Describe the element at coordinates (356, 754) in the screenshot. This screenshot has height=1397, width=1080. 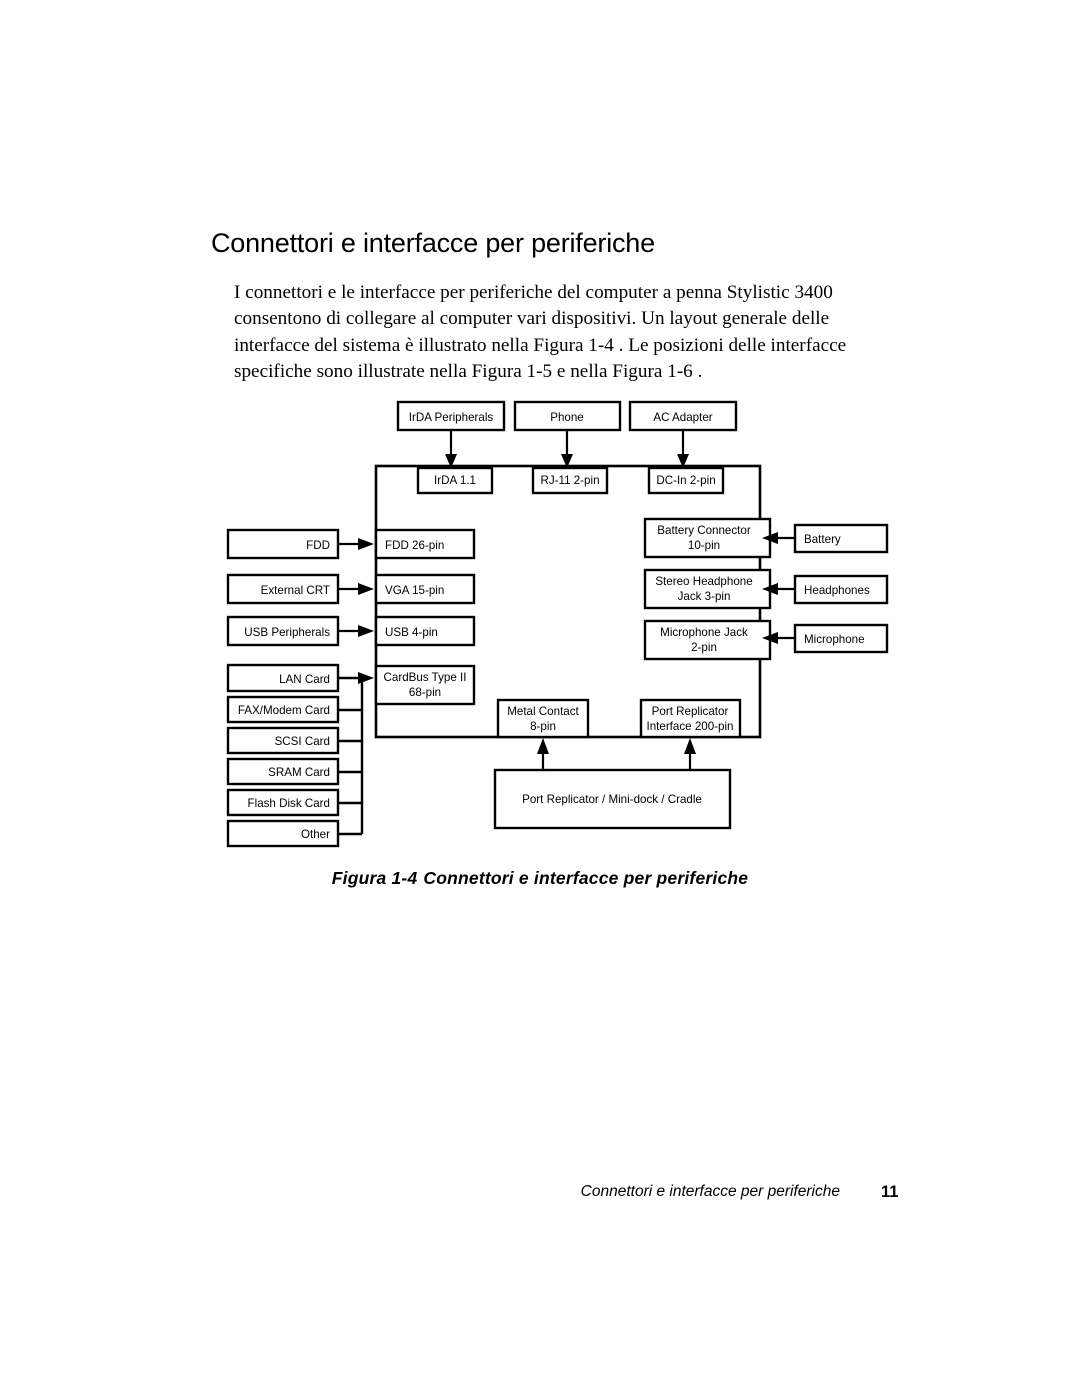
I see `pc-card-bus` at that location.